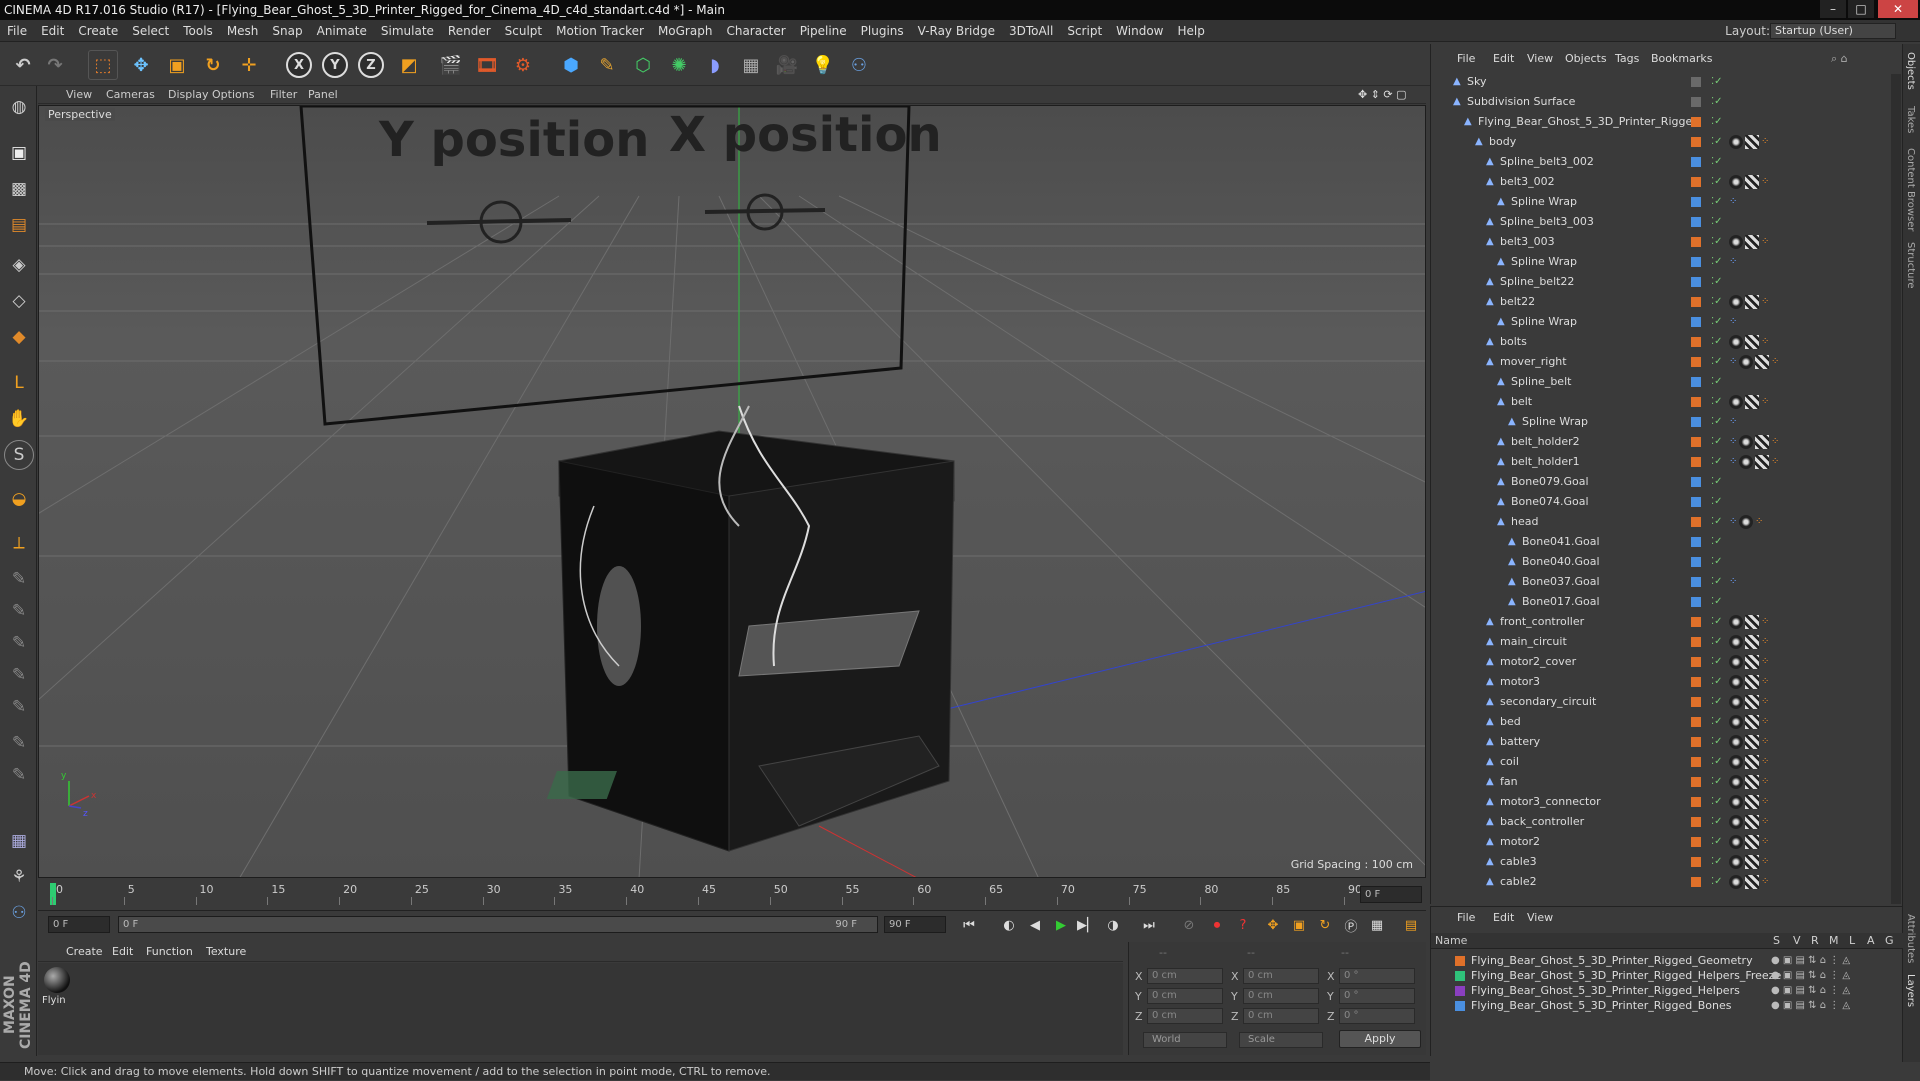 The image size is (1920, 1081). Describe the element at coordinates (407, 31) in the screenshot. I see `menu-simulate: Simulate` at that location.